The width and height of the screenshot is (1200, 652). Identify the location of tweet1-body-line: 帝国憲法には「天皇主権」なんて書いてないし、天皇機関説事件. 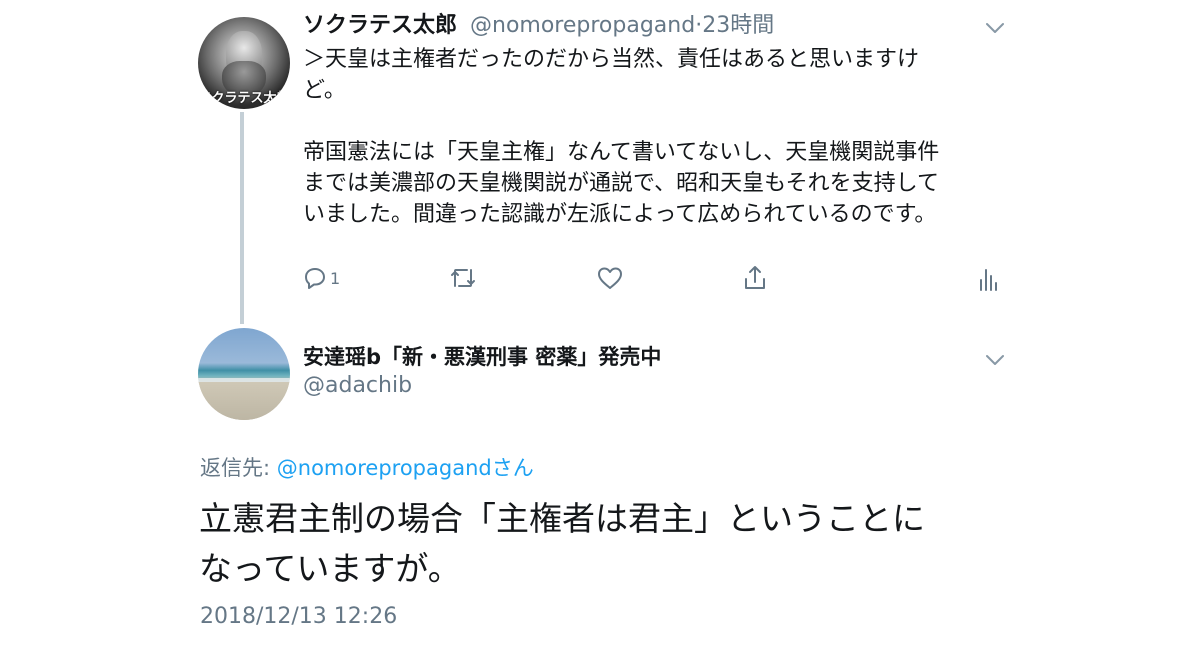
(621, 152).